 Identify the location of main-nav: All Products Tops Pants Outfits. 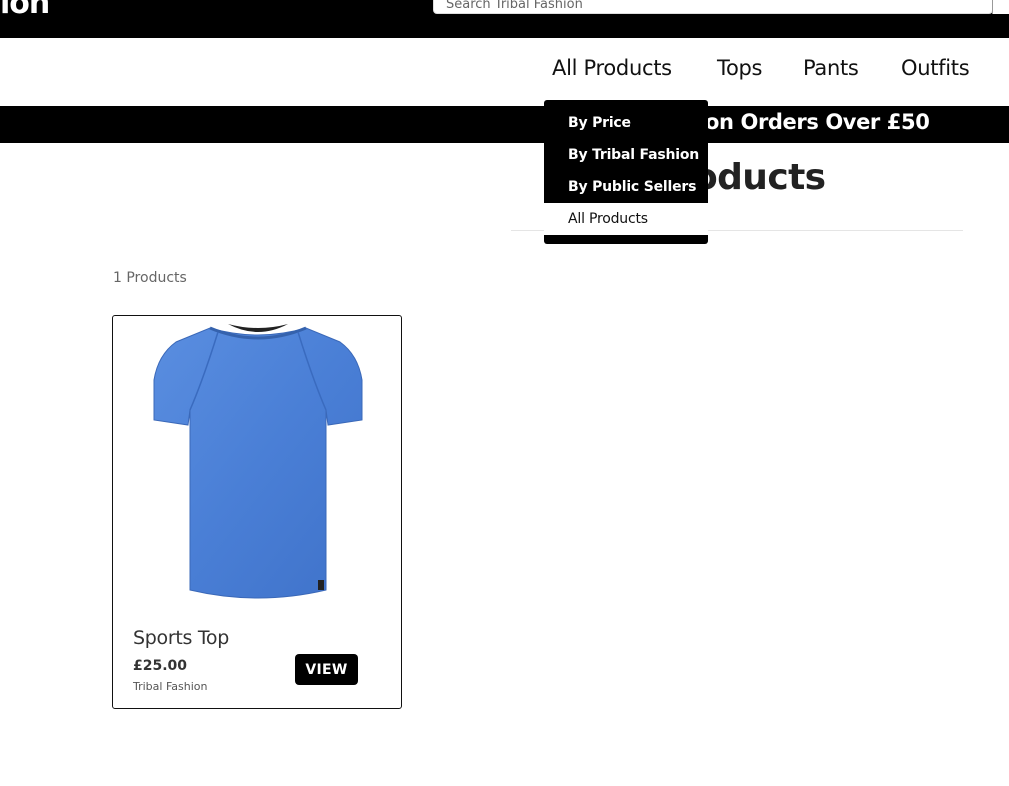
(504, 73).